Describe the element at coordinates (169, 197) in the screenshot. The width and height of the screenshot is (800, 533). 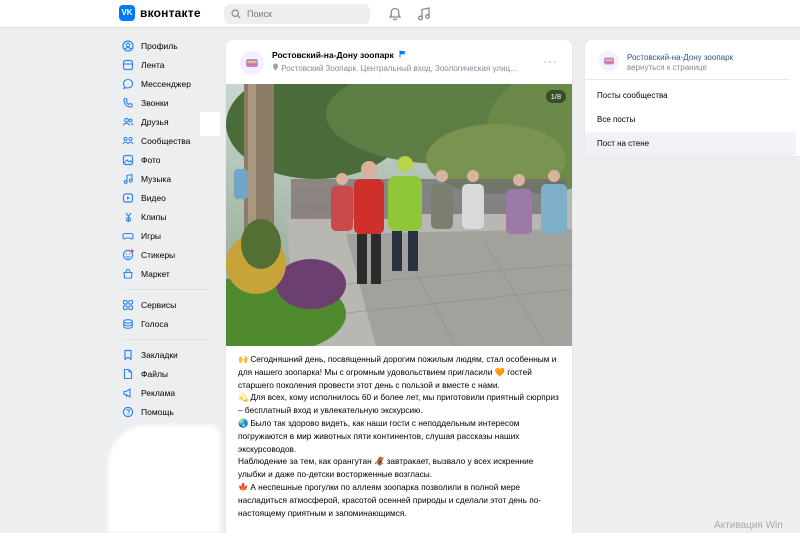
I see `nav-item-video: Видео` at that location.